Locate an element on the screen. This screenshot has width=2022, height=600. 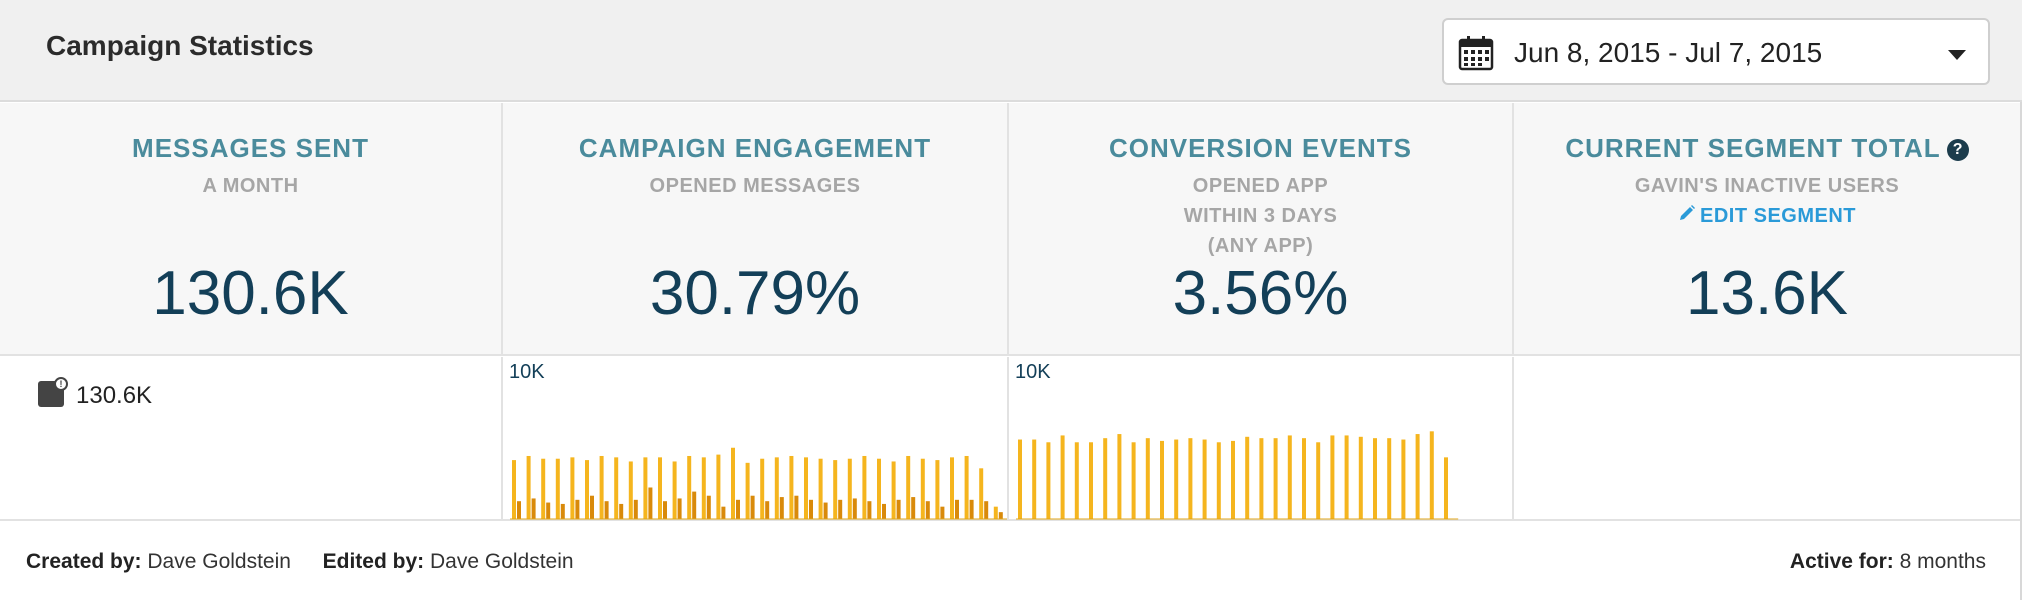
help-icon: ? is located at coordinates (1957, 150).